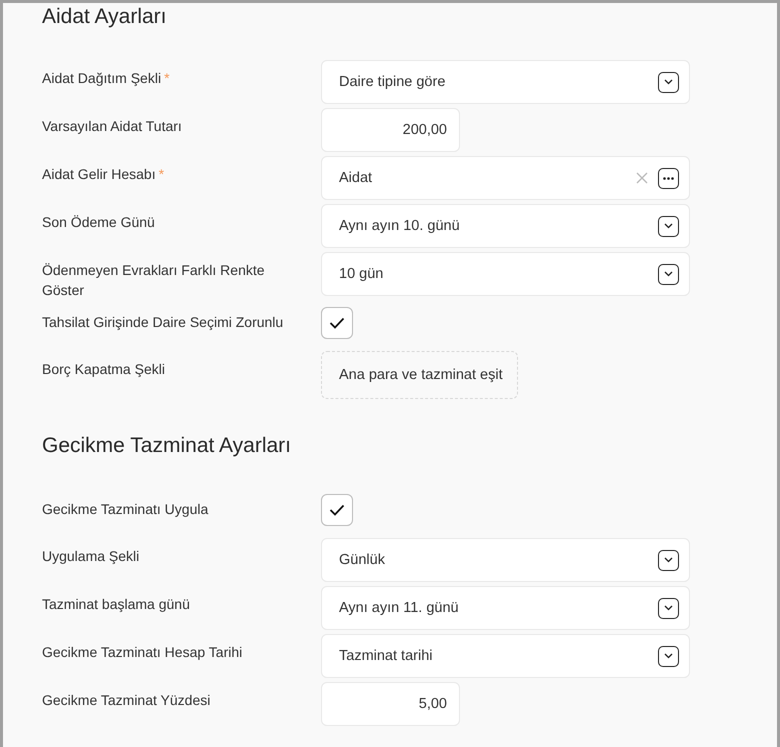 This screenshot has width=780, height=747. What do you see at coordinates (91, 556) in the screenshot?
I see `label-text: Uygulama Şekli` at bounding box center [91, 556].